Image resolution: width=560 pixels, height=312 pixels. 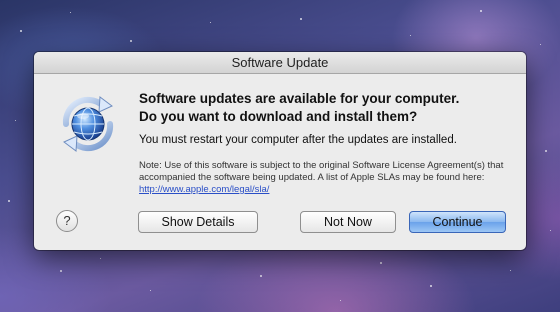 What do you see at coordinates (67, 221) in the screenshot?
I see `help-button: ?` at bounding box center [67, 221].